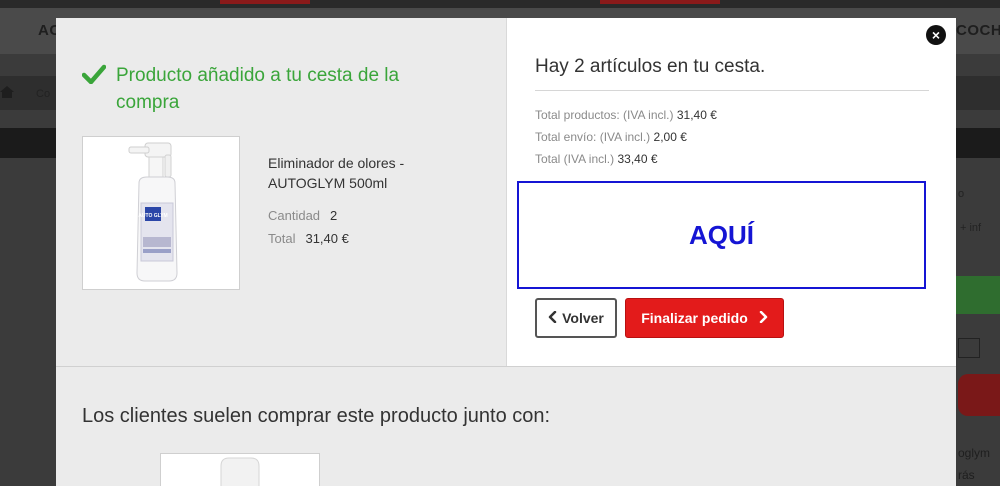 The width and height of the screenshot is (1000, 486). I want to click on products-total-label: Total productos: (IVA incl.), so click(604, 115).